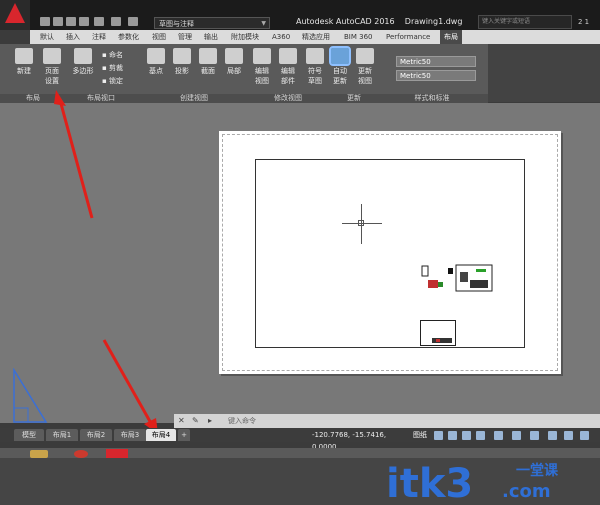  I want to click on command-line: ✕ ✎ ▸ 键入命令, so click(387, 421).